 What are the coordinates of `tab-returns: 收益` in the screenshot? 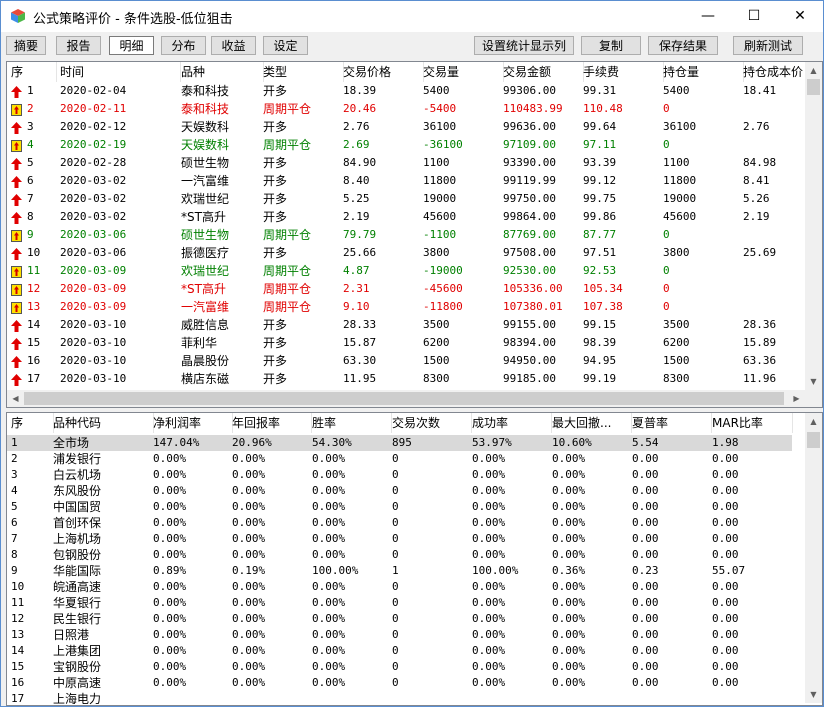 It's located at (233, 45).